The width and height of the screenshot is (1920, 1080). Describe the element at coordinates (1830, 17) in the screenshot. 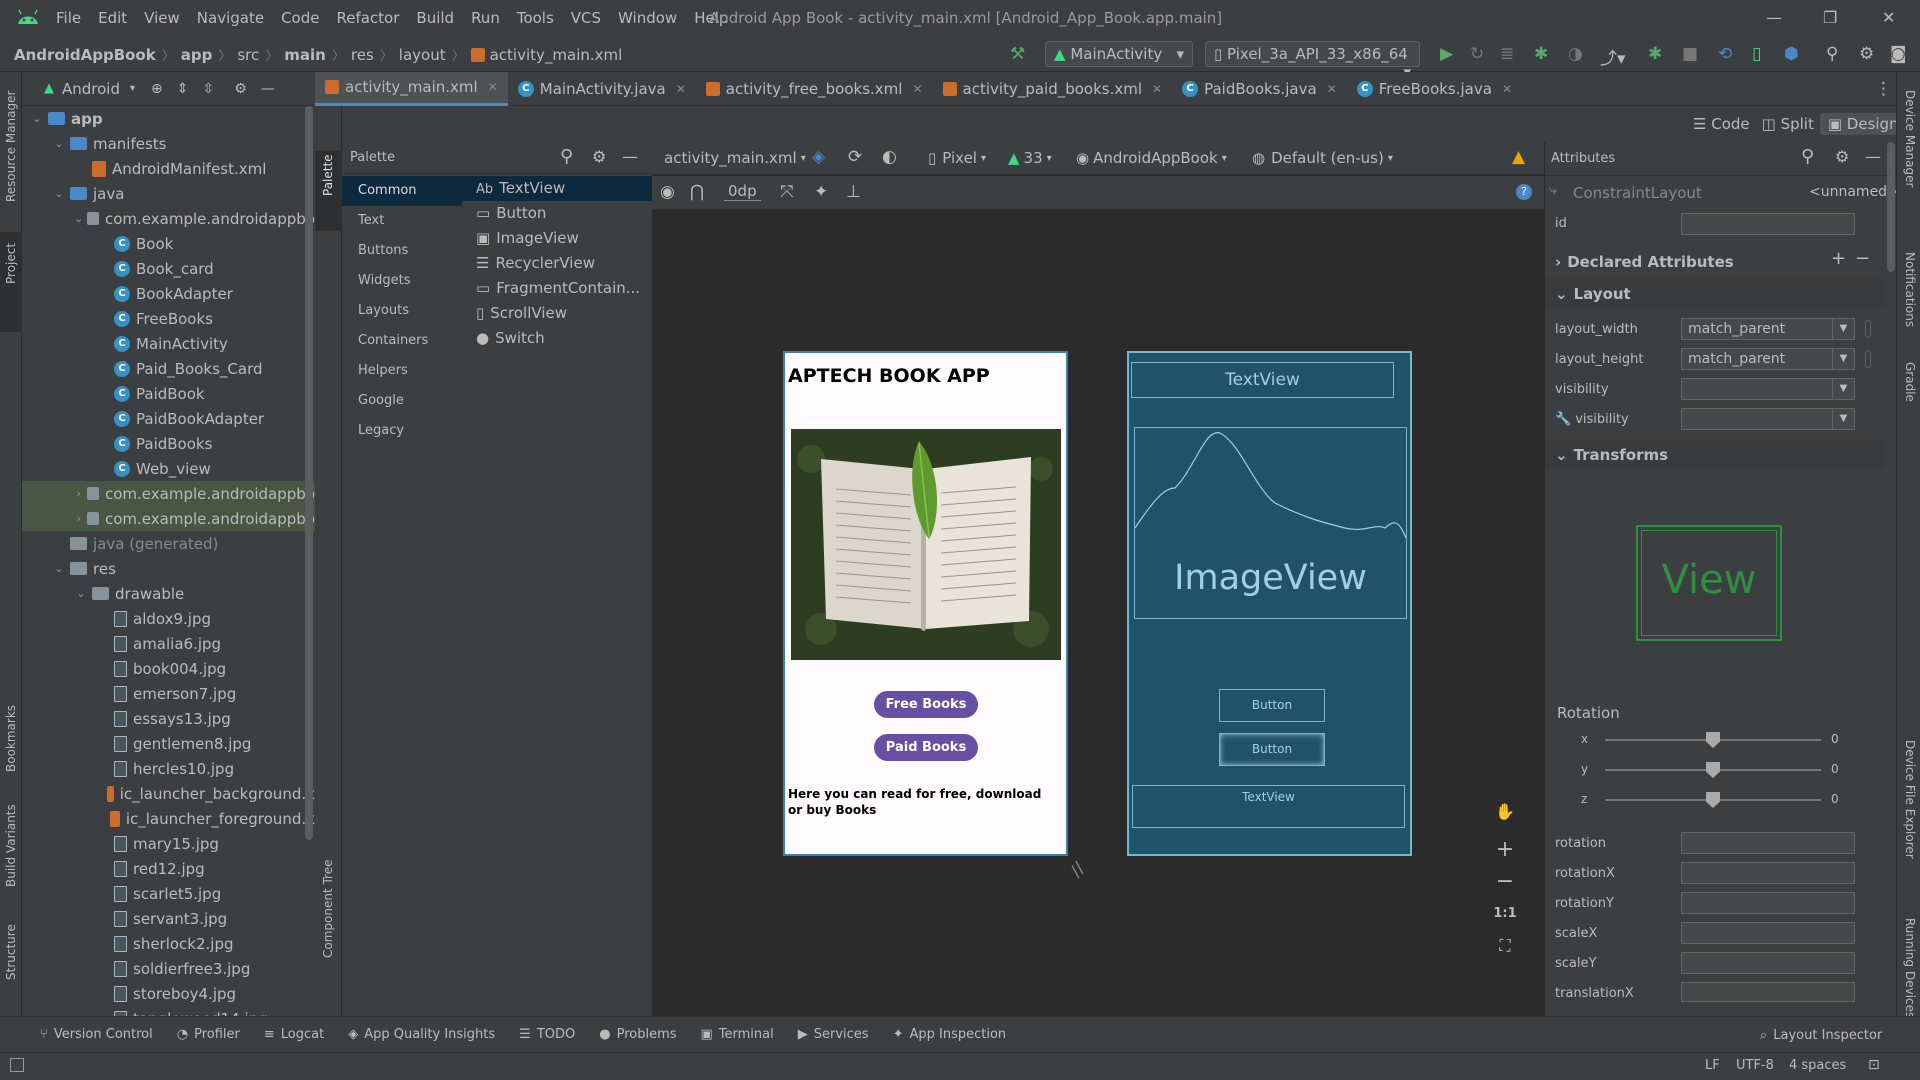

I see `maximize-icon: ❐` at that location.